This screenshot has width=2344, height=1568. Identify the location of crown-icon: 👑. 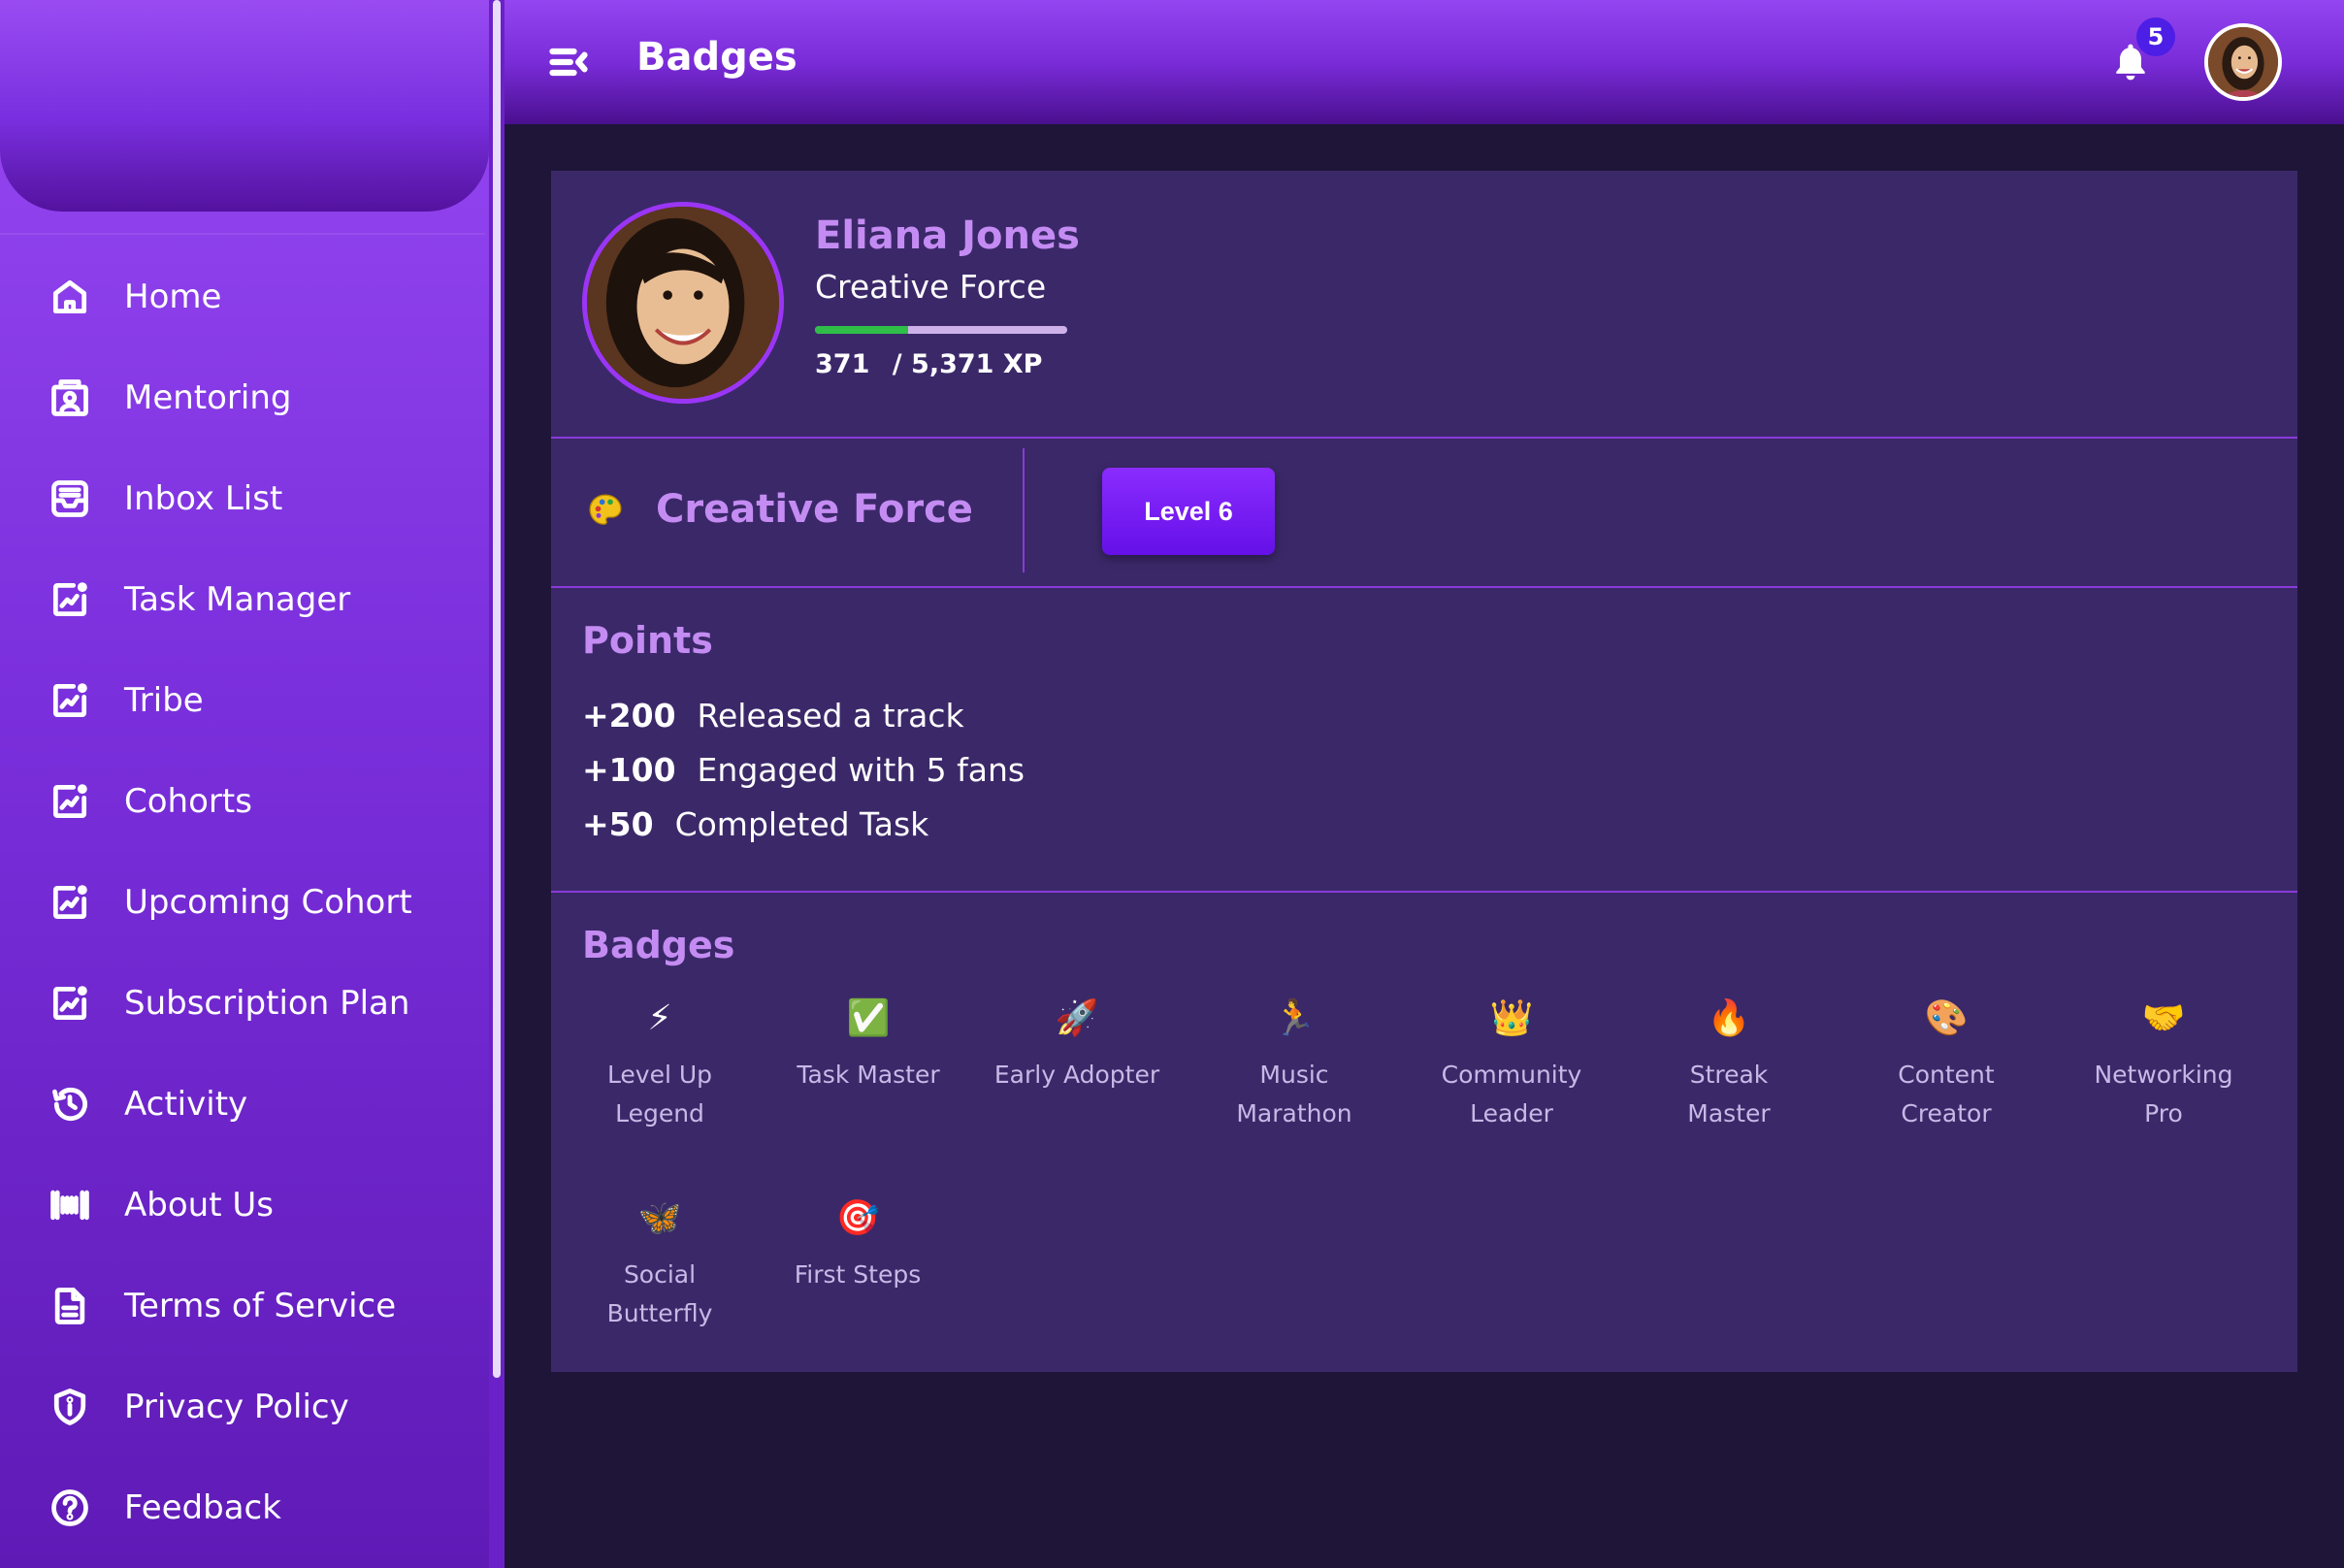
(1511, 1018).